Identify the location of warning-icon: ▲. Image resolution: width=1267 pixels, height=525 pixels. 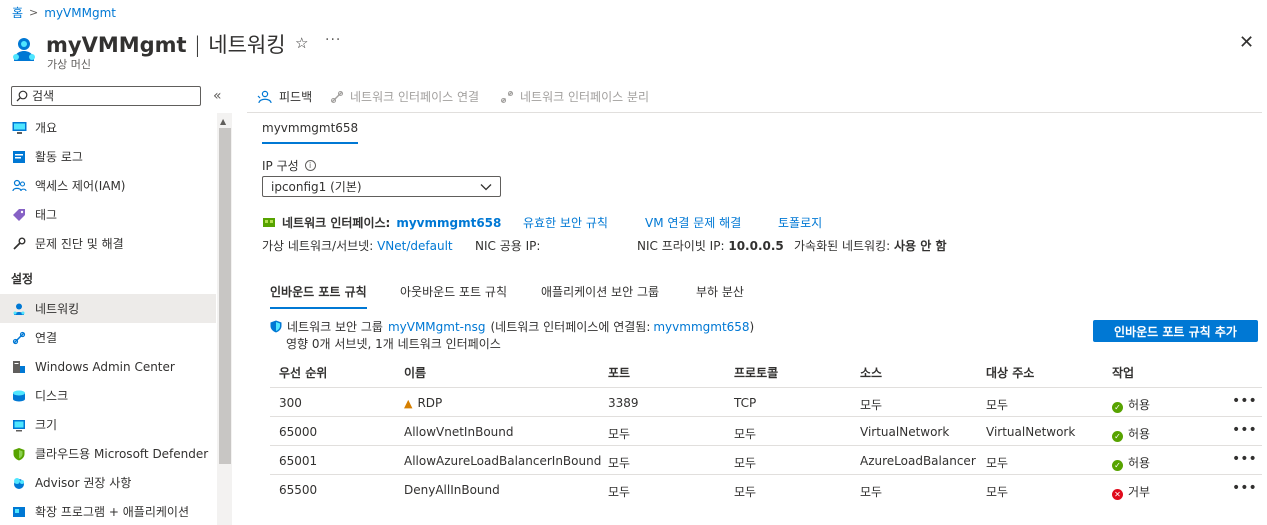
(408, 403).